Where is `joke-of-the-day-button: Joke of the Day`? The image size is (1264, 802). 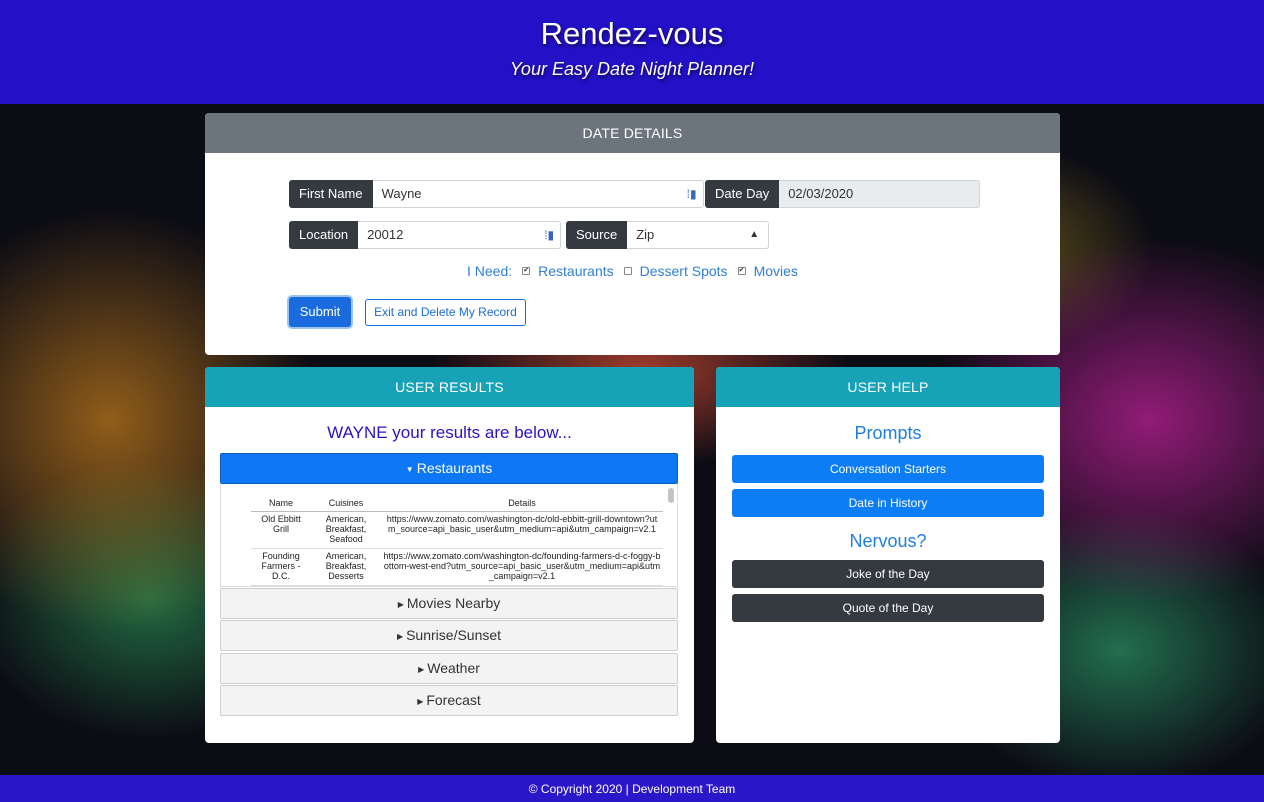
joke-of-the-day-button: Joke of the Day is located at coordinates (888, 574).